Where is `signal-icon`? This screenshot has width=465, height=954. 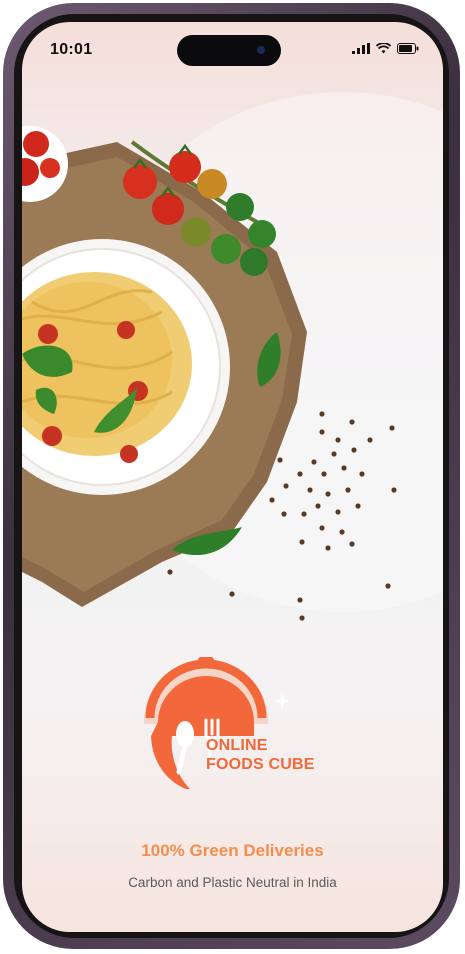
signal-icon is located at coordinates (361, 48).